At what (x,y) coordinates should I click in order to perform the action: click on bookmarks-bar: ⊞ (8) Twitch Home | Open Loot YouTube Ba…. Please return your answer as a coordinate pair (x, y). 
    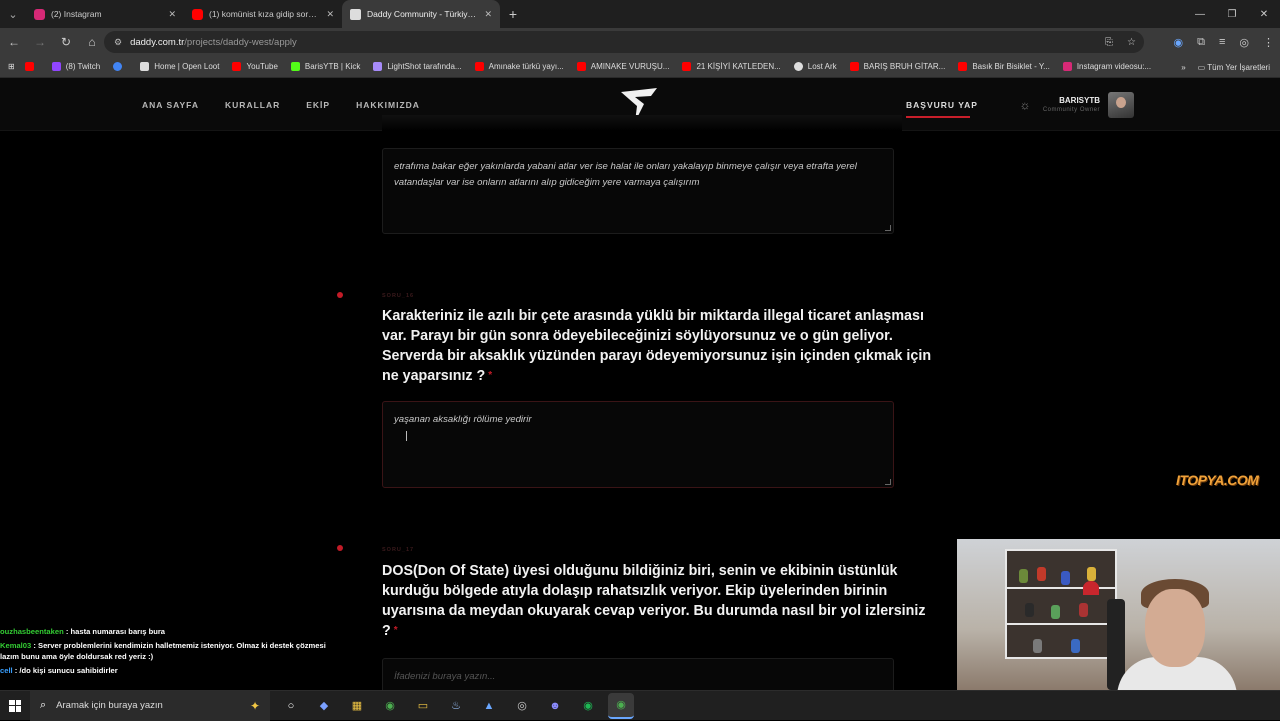
    Looking at the image, I should click on (640, 67).